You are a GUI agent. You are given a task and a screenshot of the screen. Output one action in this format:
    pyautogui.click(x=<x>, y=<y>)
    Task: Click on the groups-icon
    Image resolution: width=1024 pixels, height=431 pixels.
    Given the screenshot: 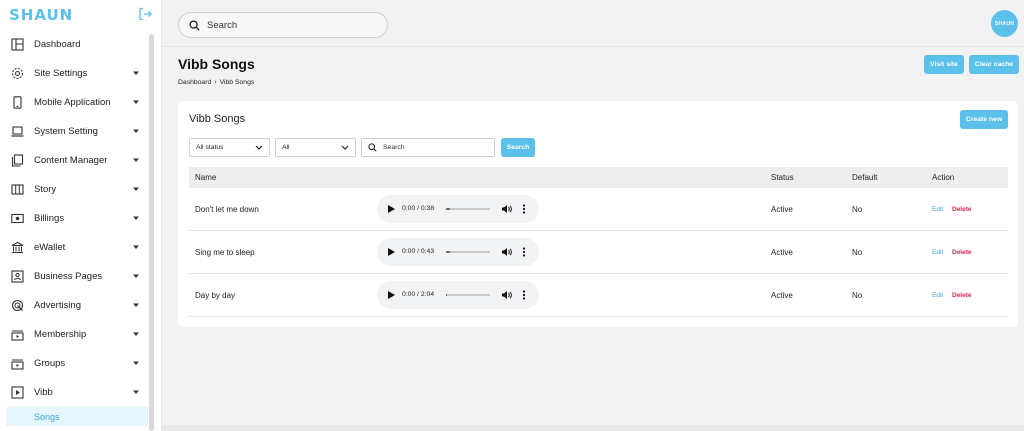 What is the action you would take?
    pyautogui.click(x=17, y=364)
    